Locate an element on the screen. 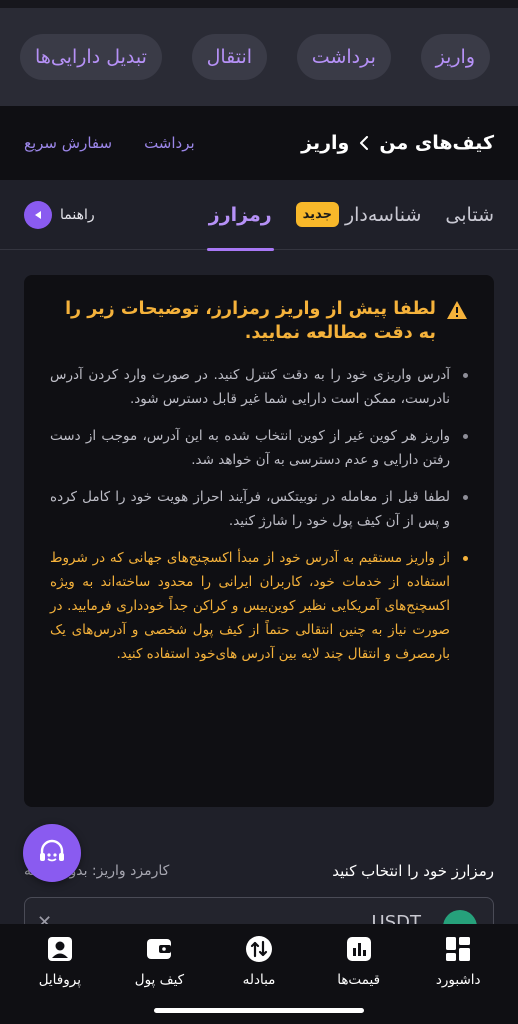 This screenshot has height=1024, width=518. nav-label: مبادله is located at coordinates (259, 980).